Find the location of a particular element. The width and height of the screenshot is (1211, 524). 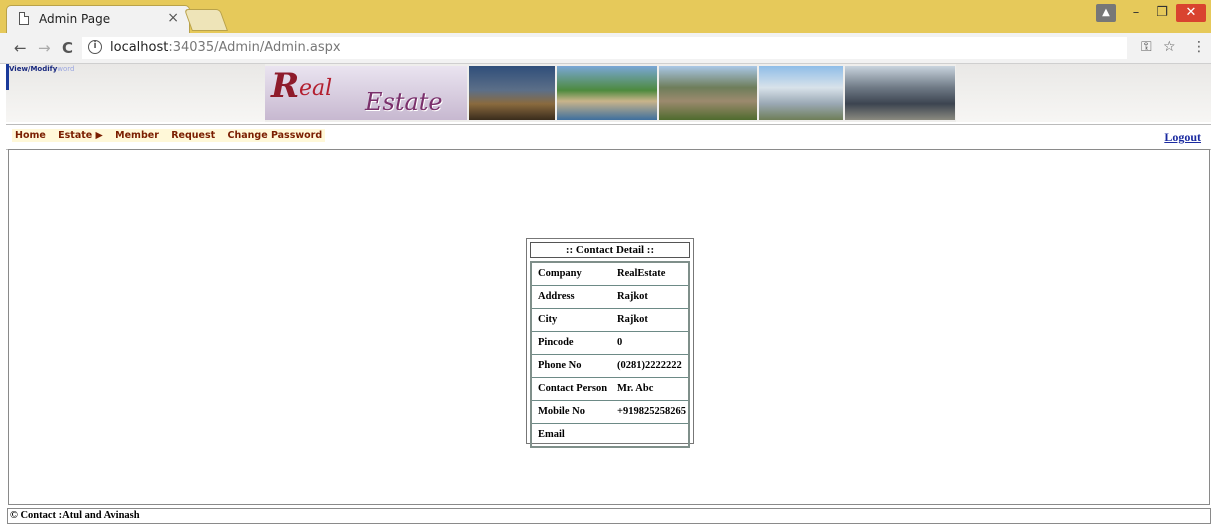

table-row: Phone No (0281)2222222 is located at coordinates (610, 366).